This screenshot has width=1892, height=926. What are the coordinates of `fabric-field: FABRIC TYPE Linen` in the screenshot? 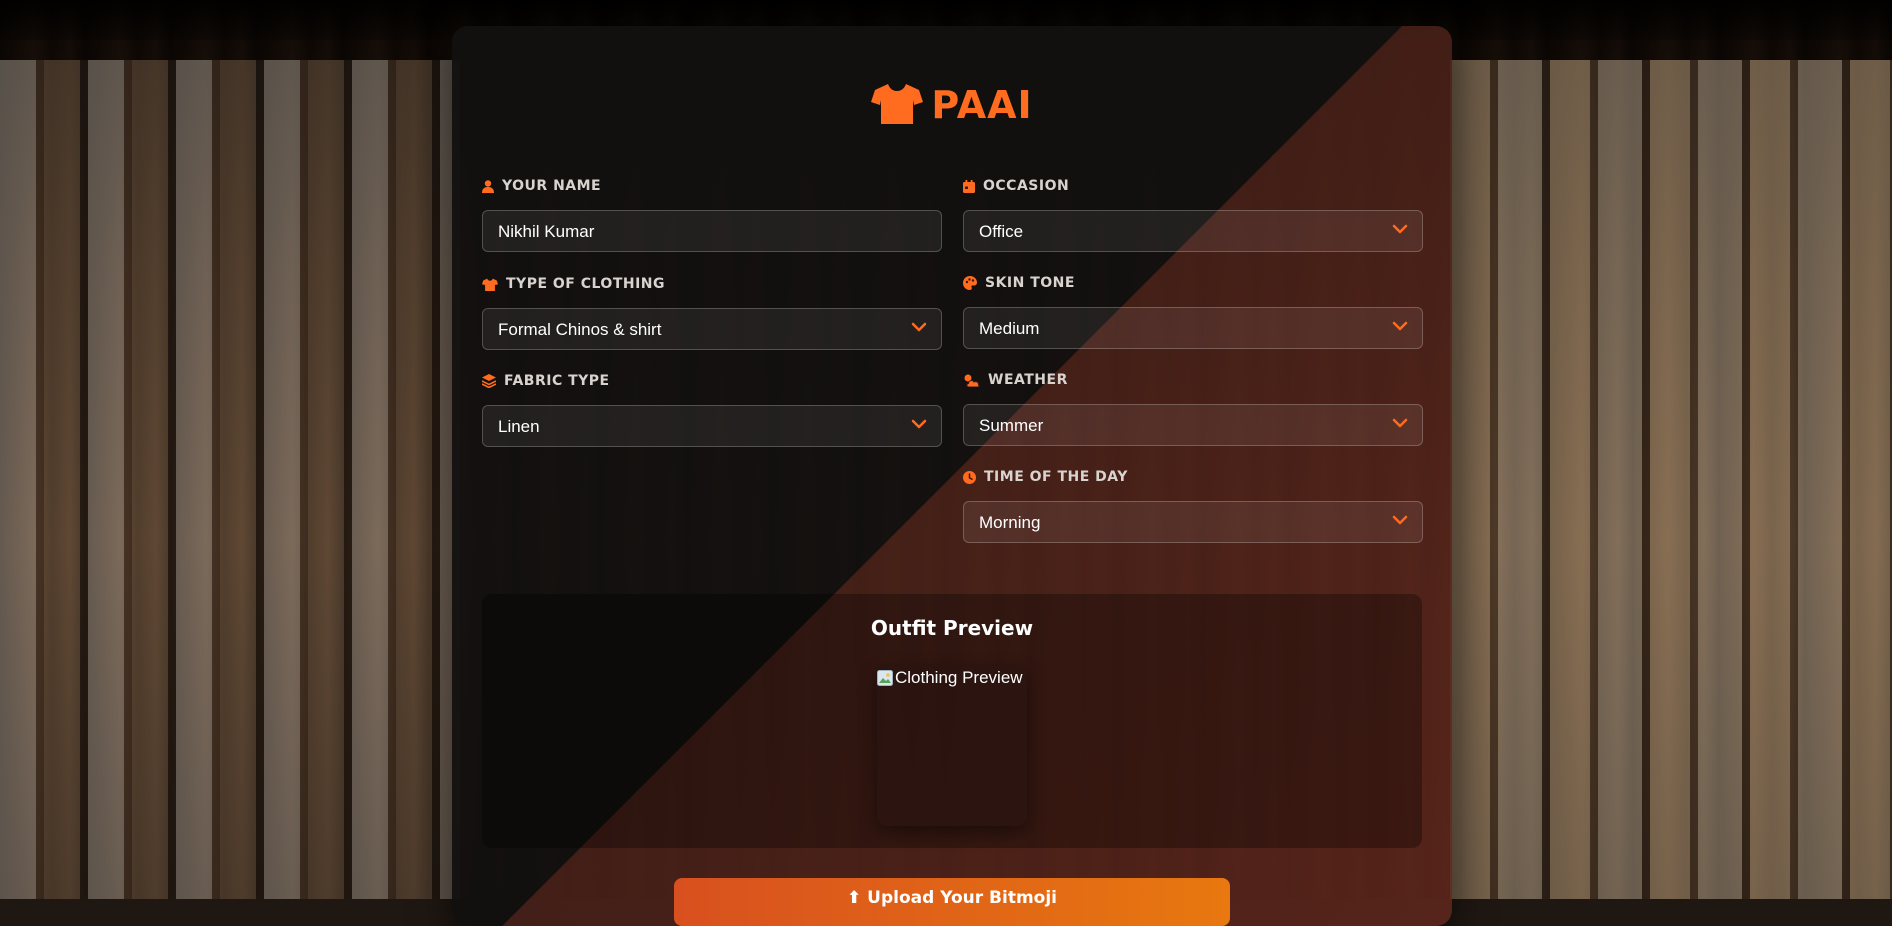 It's located at (712, 409).